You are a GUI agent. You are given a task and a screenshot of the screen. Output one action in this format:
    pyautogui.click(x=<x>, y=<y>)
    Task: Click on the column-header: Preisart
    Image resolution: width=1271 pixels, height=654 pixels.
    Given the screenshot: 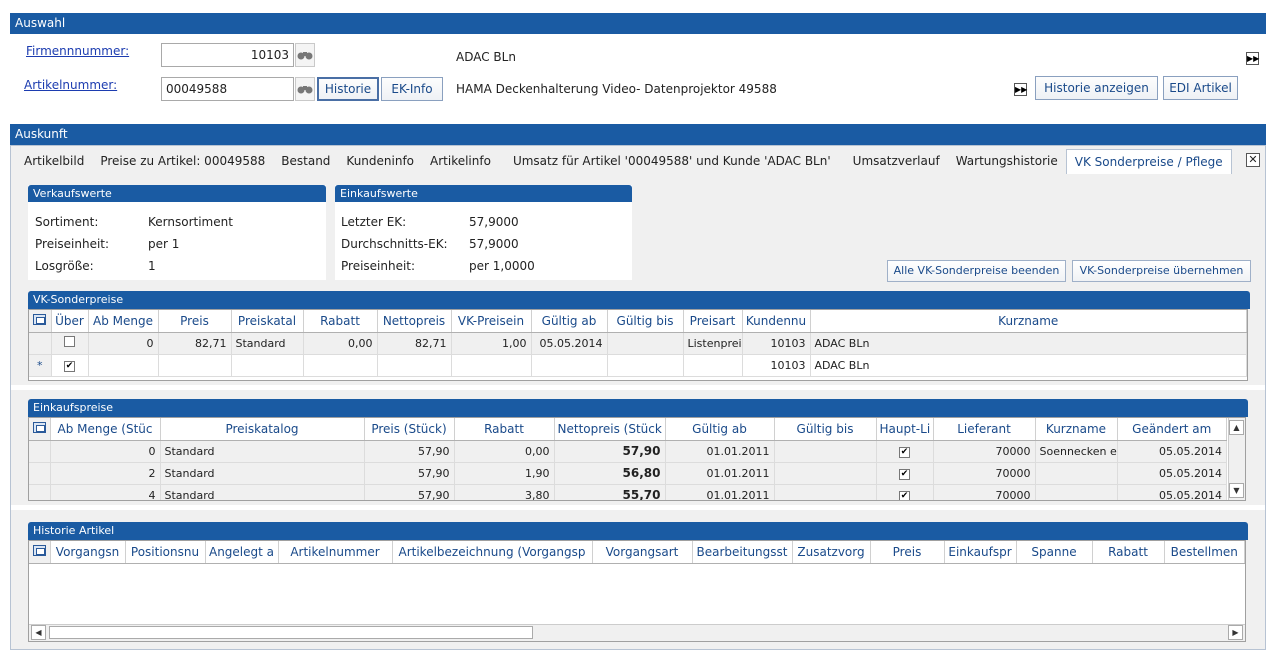 What is the action you would take?
    pyautogui.click(x=713, y=321)
    